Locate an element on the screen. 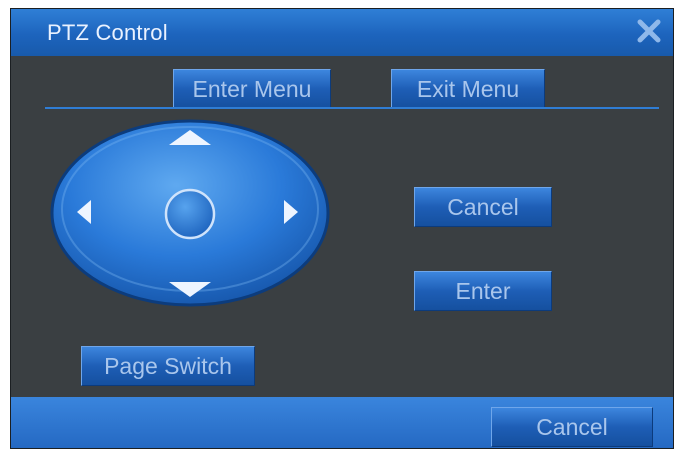 The height and width of the screenshot is (453, 680). enter-button: Enter is located at coordinates (483, 291).